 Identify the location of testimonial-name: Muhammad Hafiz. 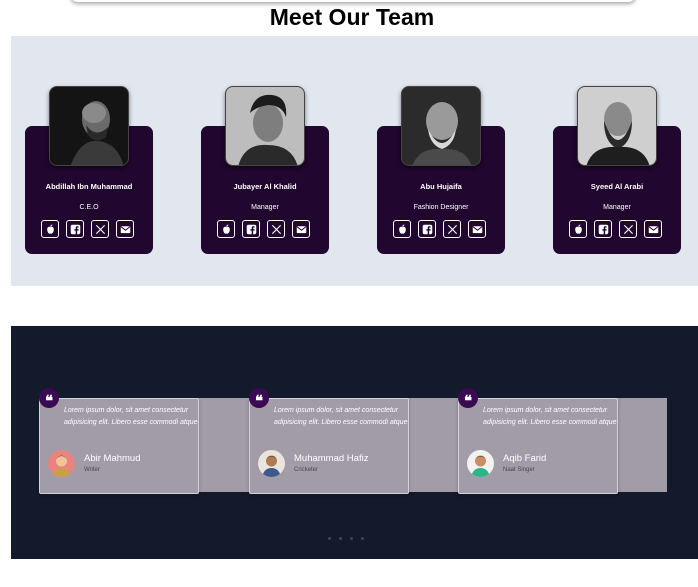
(331, 458).